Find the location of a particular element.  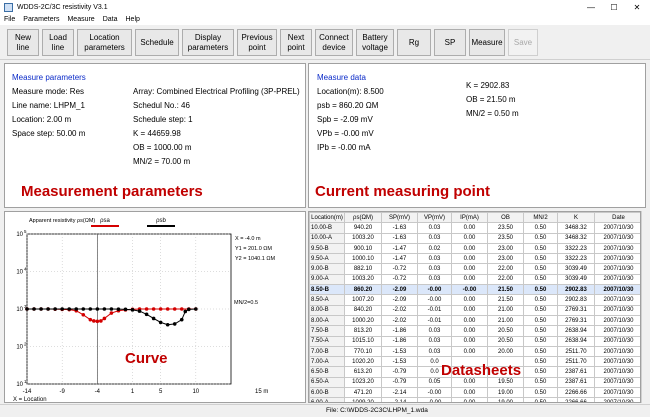

column-header: Location(m) is located at coordinates (327, 218).